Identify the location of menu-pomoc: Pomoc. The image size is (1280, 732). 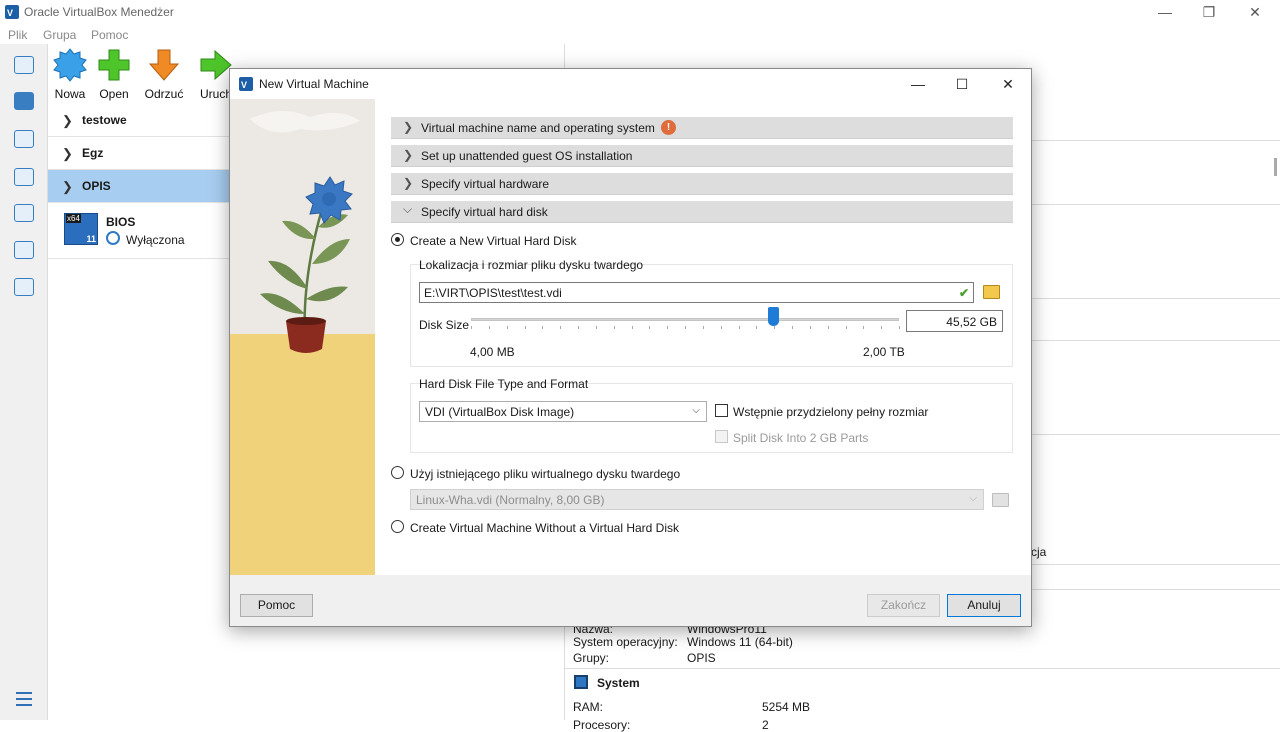
(109, 35).